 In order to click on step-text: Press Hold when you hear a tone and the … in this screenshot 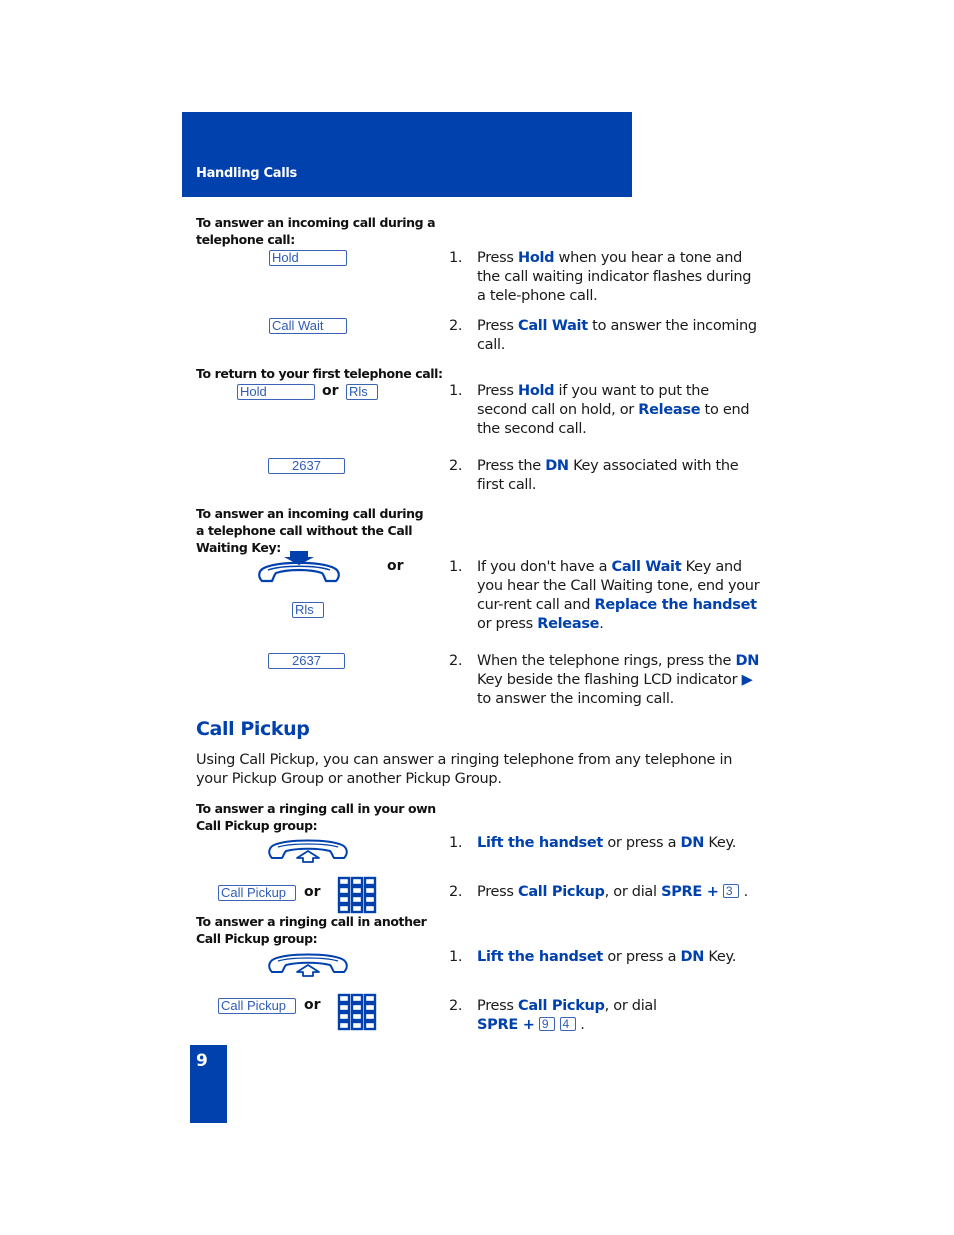, I will do `click(614, 277)`.